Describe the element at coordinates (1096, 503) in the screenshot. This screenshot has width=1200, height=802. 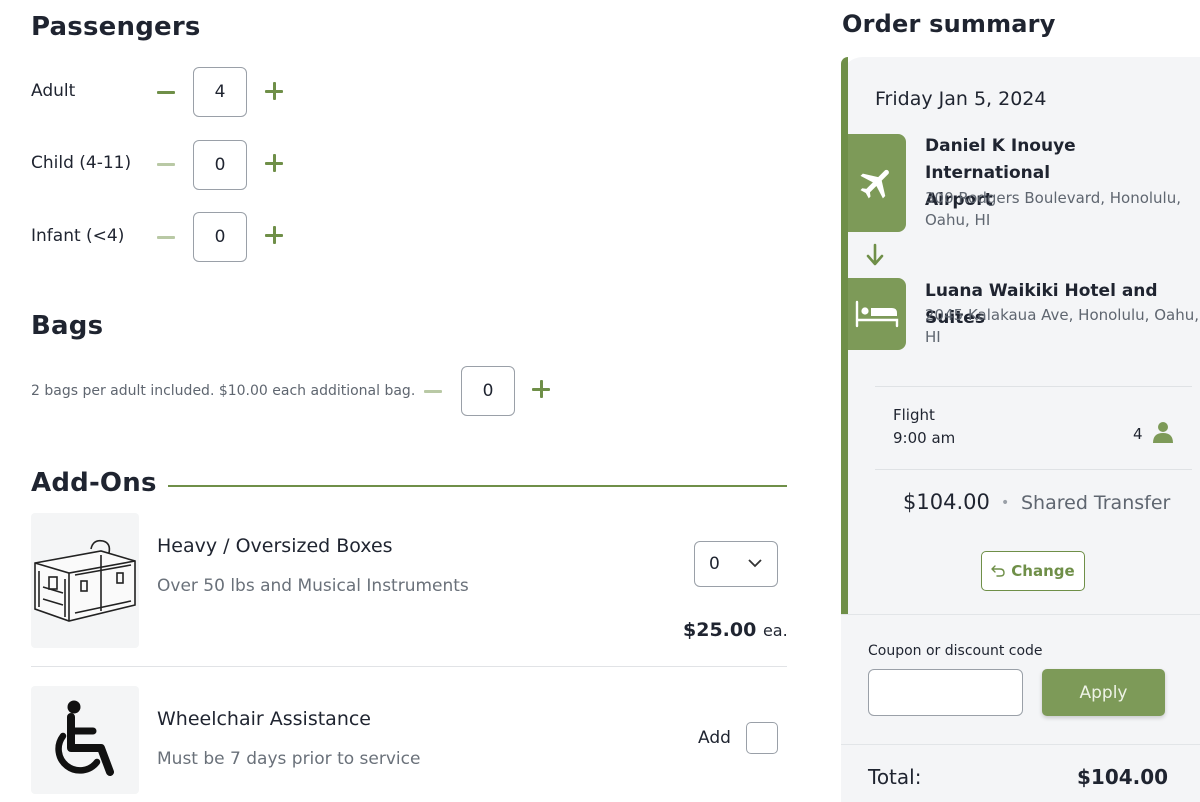
I see `service-type: Shared Transfer` at that location.